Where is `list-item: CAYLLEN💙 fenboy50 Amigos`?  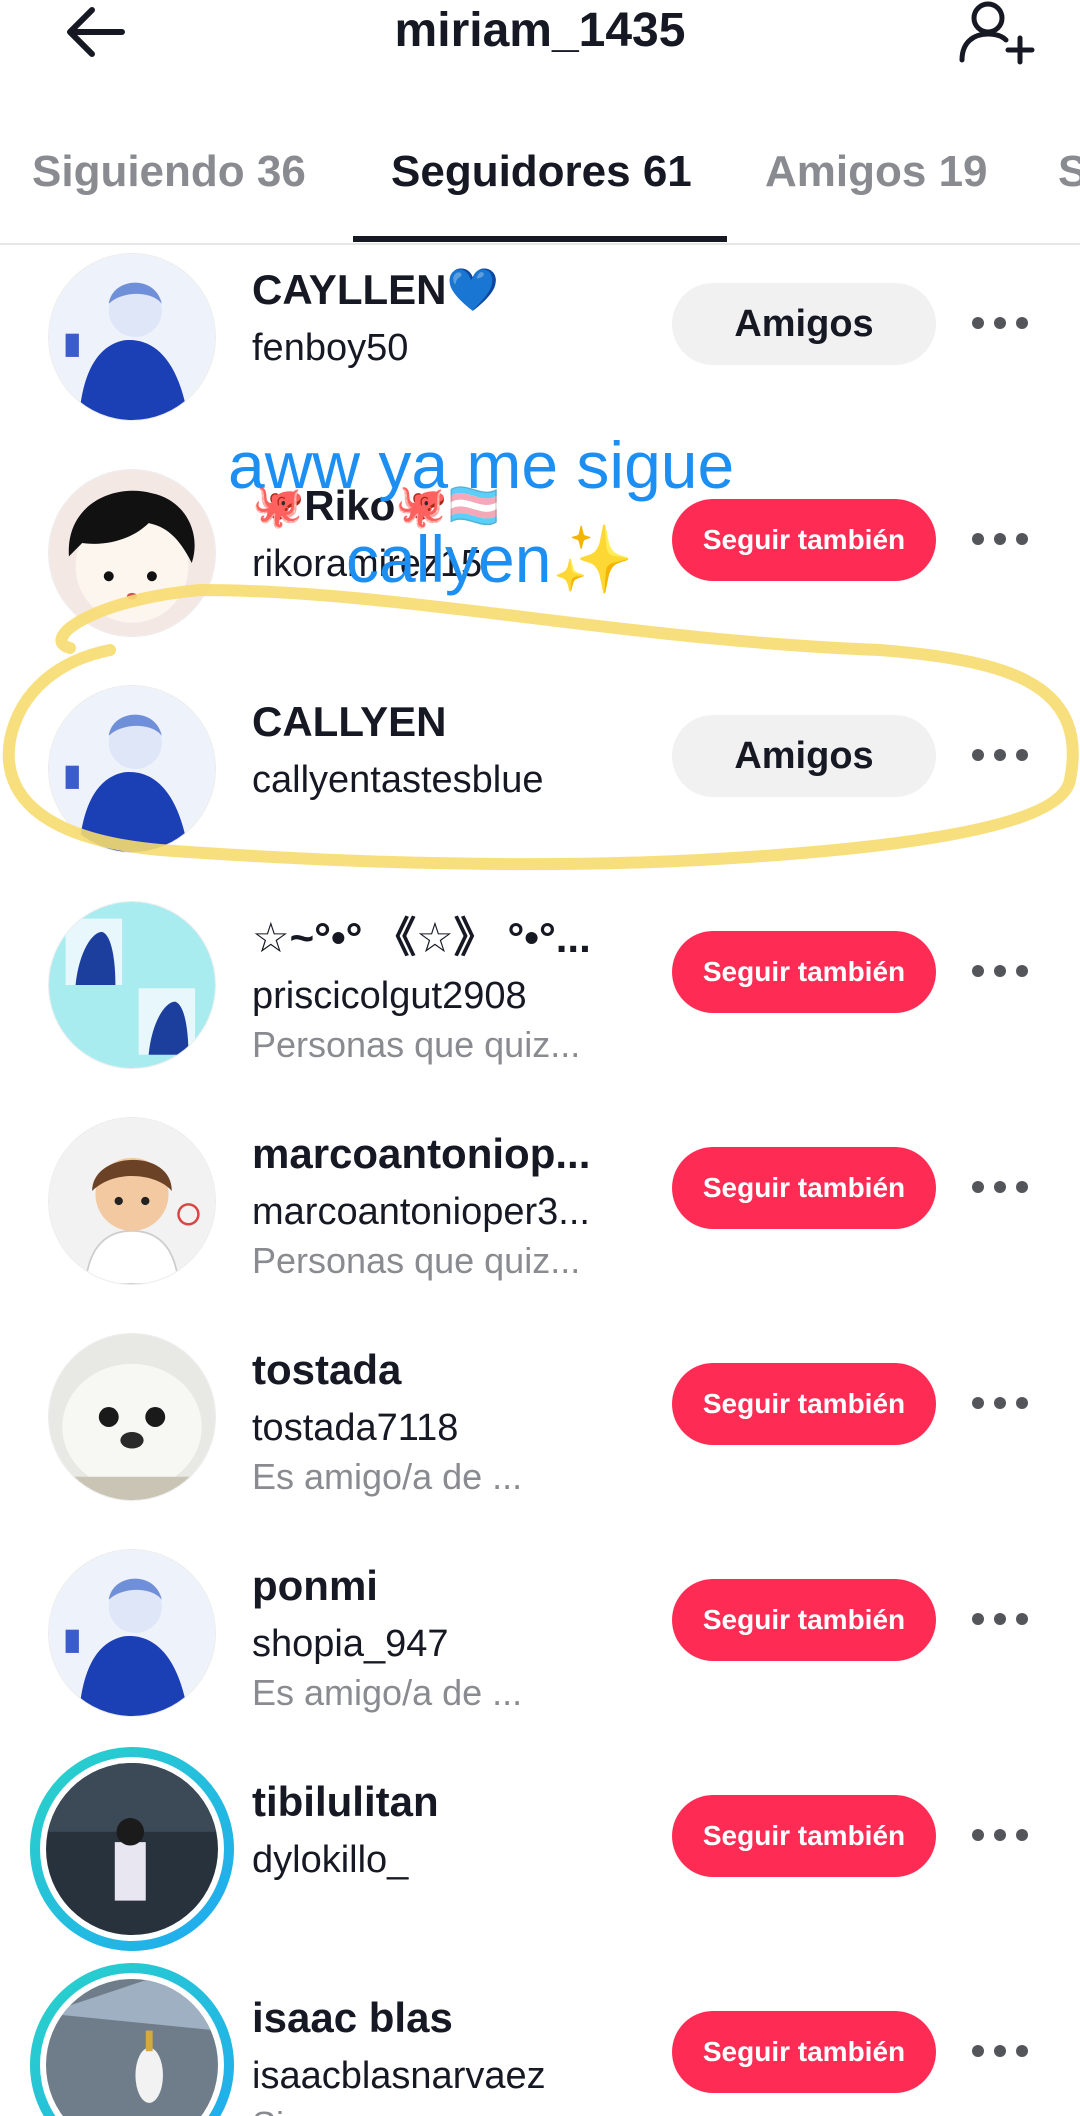
list-item: CAYLLEN💙 fenboy50 Amigos is located at coordinates (540, 337).